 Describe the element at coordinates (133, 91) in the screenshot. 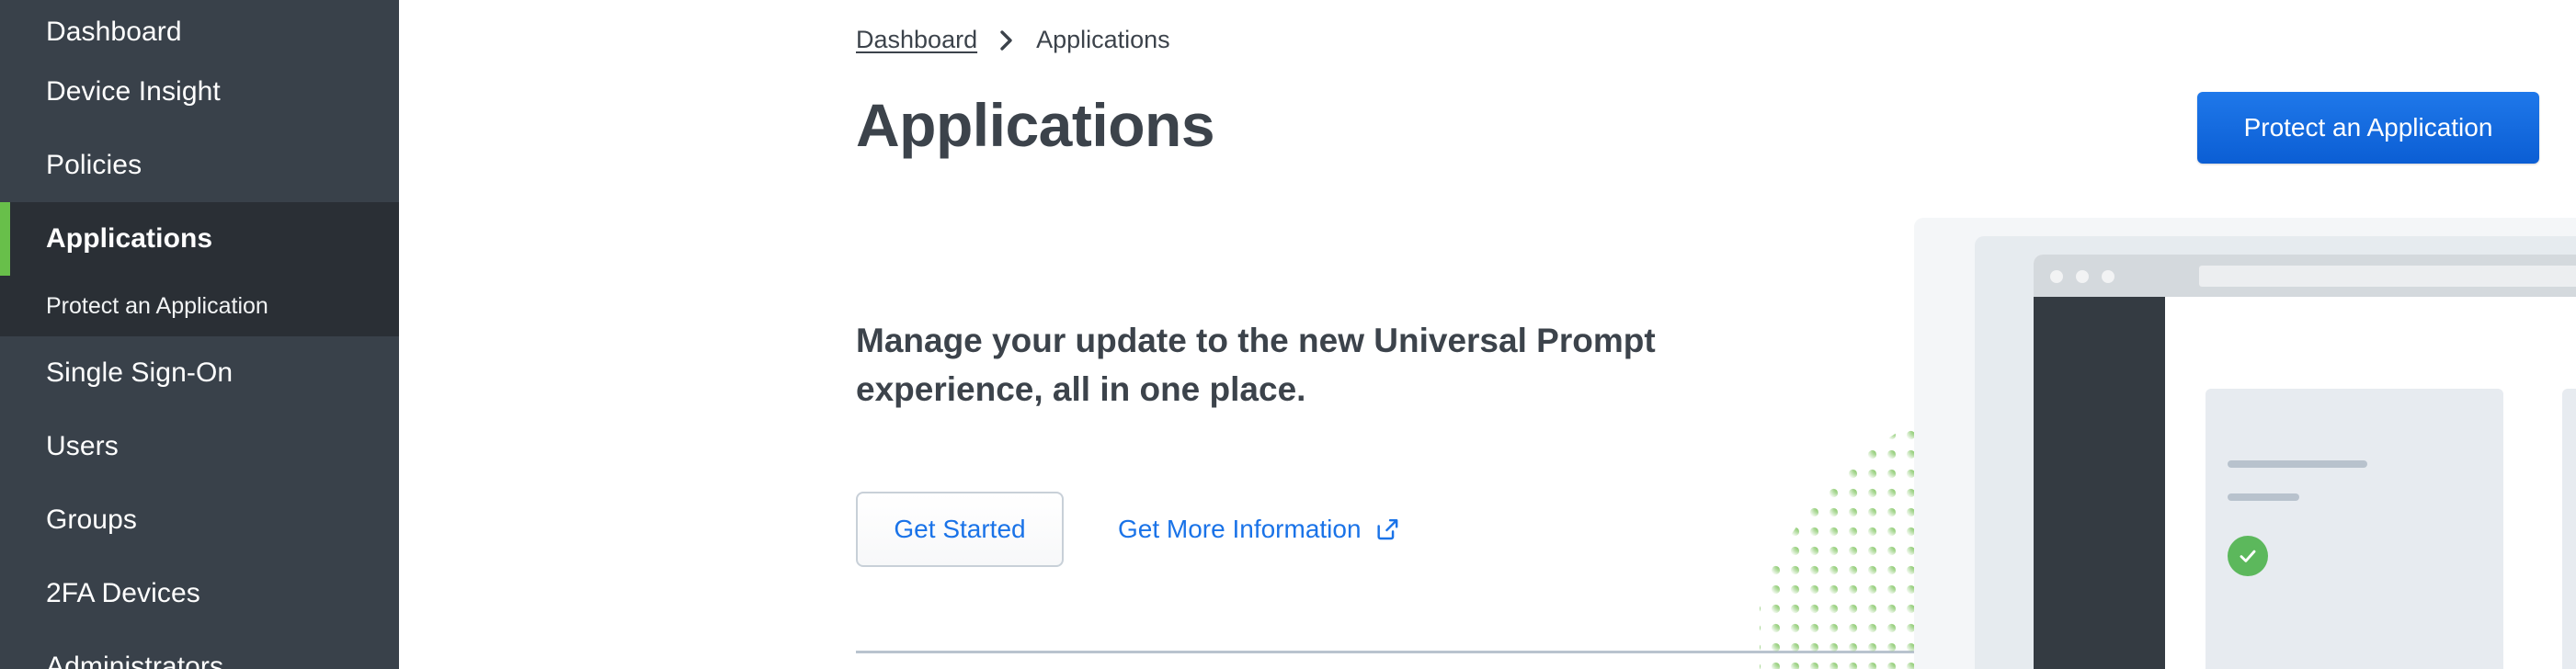

I see `sidebar-item-label: Device Insight` at that location.